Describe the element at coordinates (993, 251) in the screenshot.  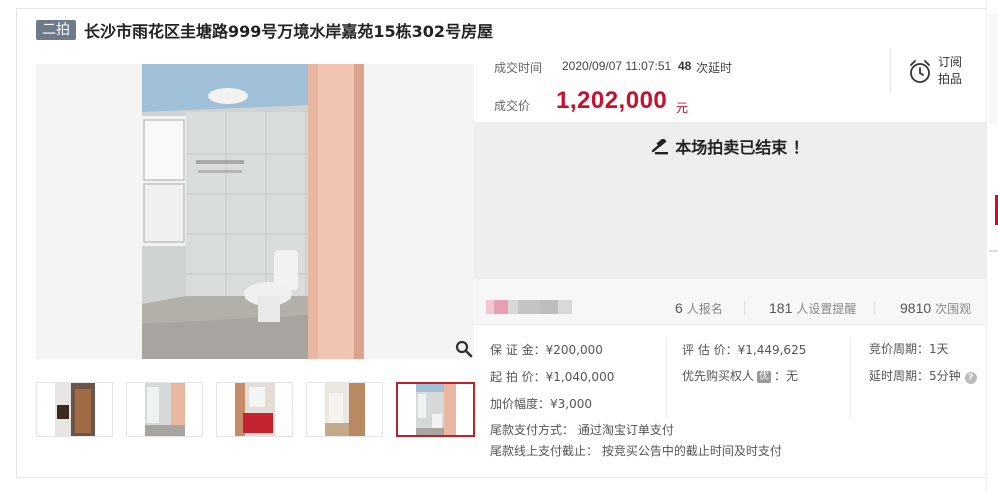
I see `sidebar-divider` at that location.